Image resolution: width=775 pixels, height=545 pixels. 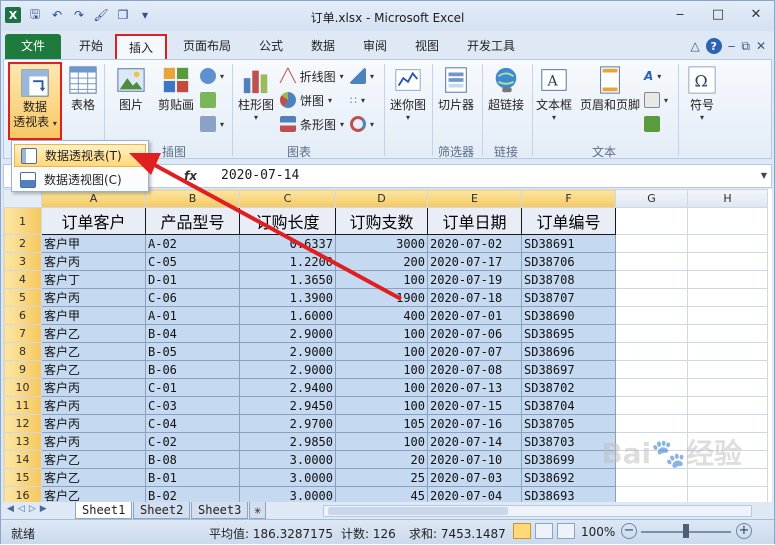 What do you see at coordinates (271, 46) in the screenshot?
I see `tab-formulas: 公式` at bounding box center [271, 46].